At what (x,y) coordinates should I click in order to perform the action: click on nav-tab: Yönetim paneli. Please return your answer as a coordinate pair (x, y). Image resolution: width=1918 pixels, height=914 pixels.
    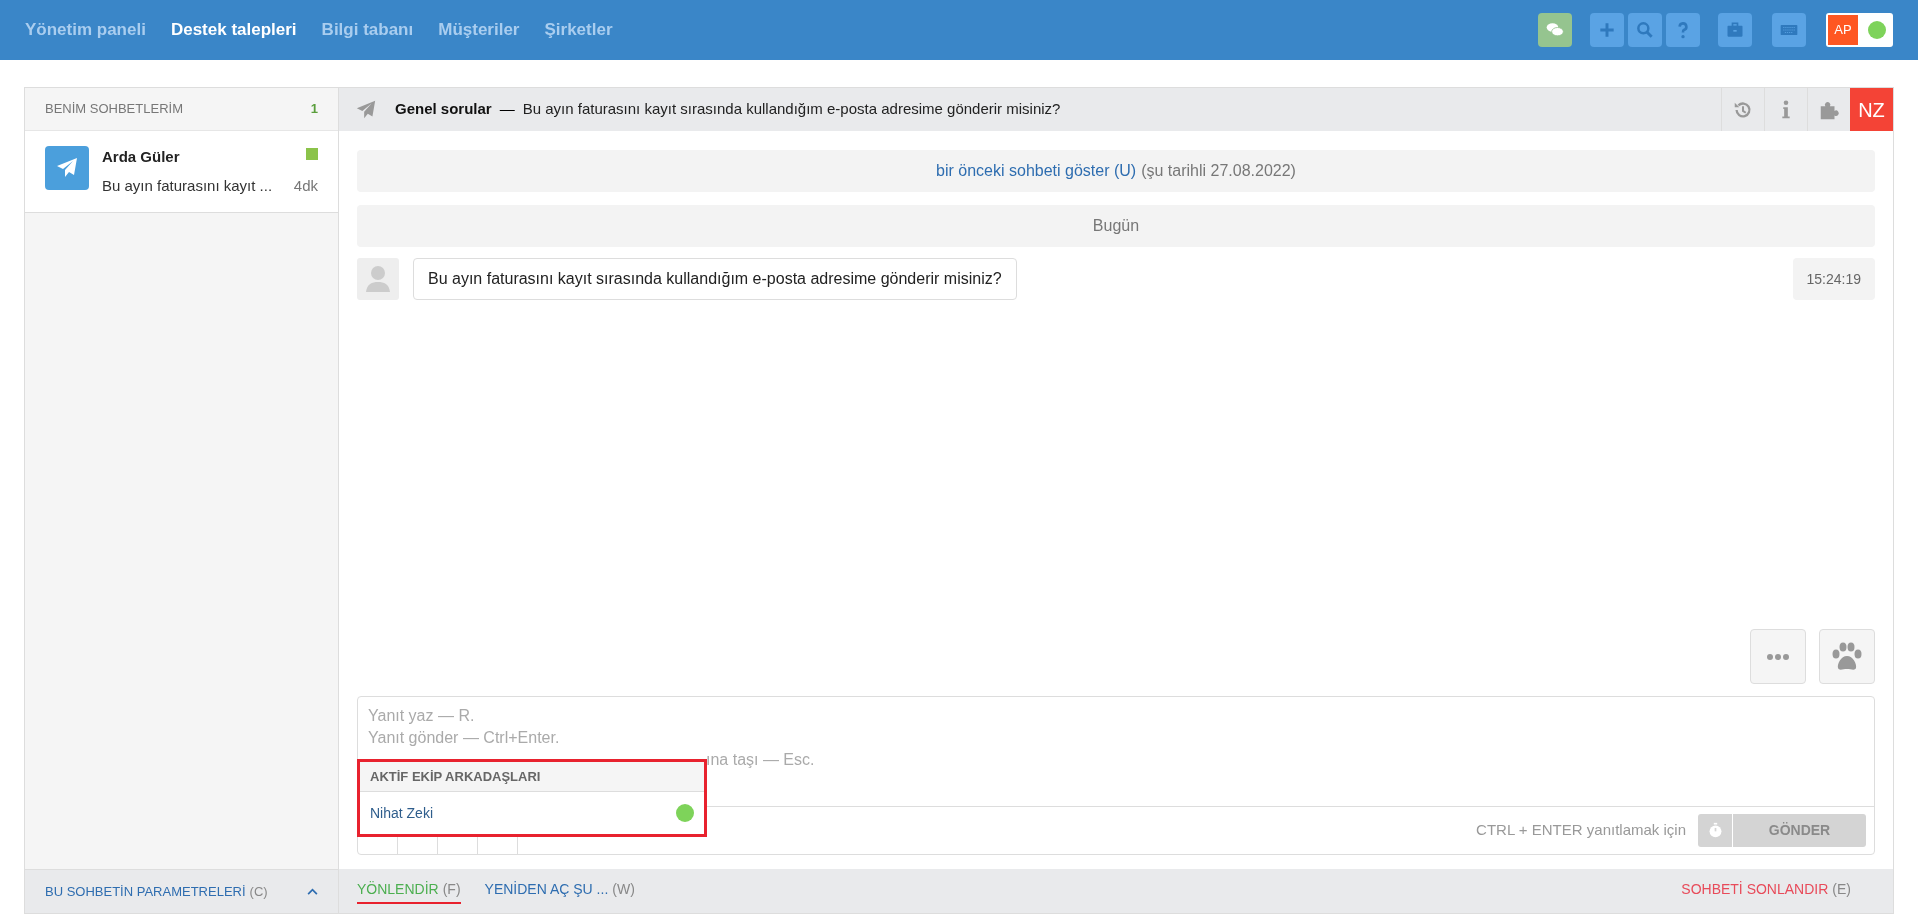
    Looking at the image, I should click on (85, 30).